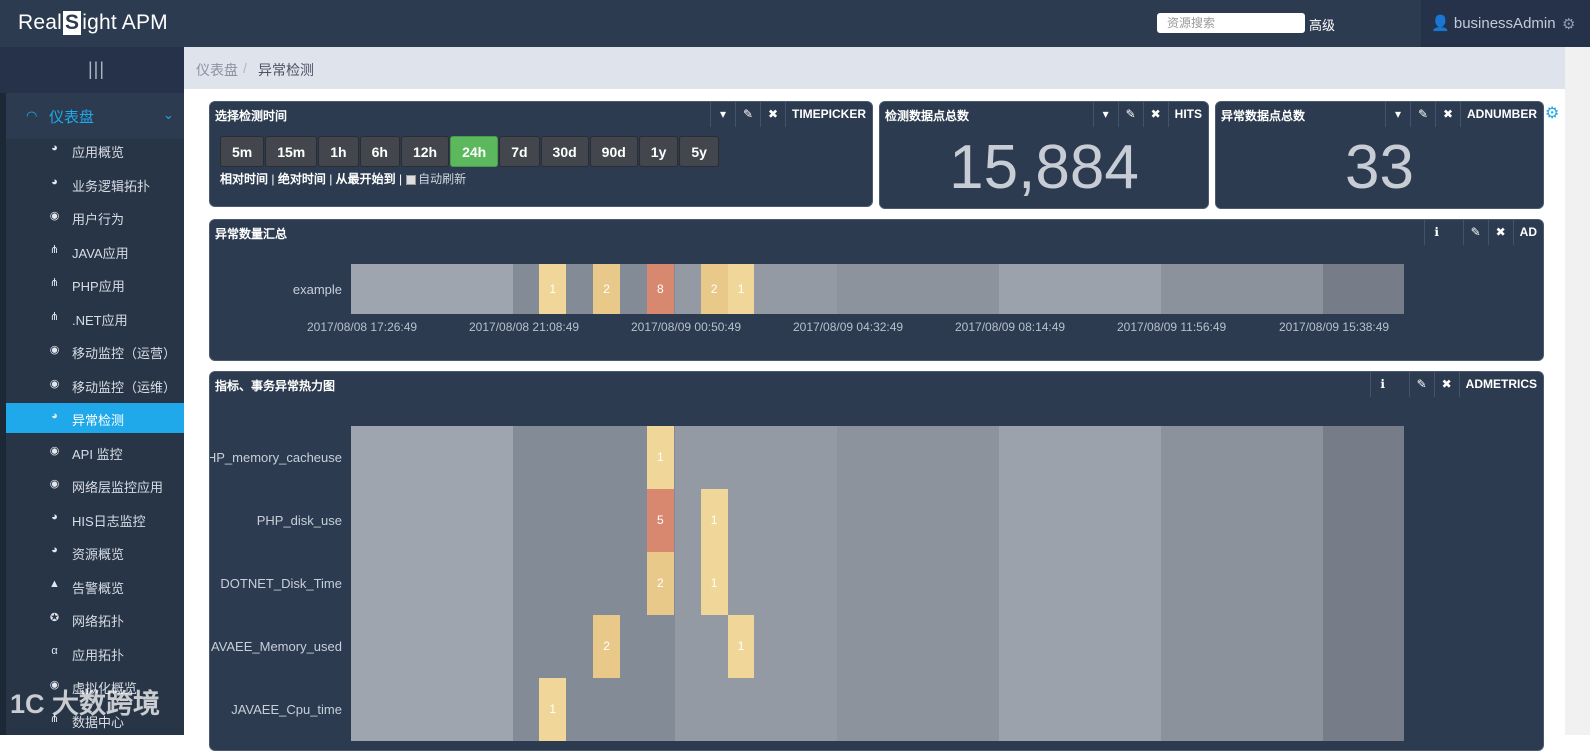 The height and width of the screenshot is (751, 1590). What do you see at coordinates (242, 151) in the screenshot?
I see `range-button: 5m` at bounding box center [242, 151].